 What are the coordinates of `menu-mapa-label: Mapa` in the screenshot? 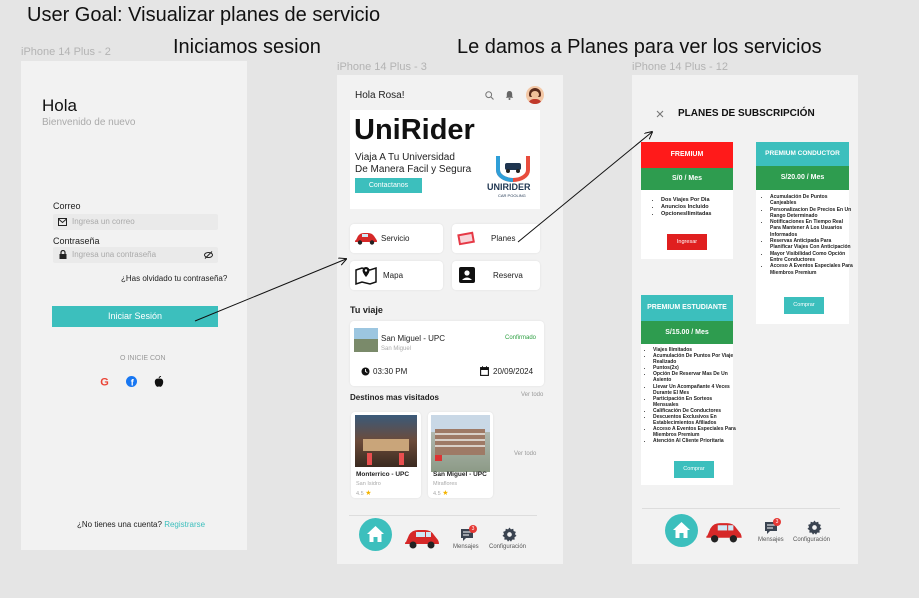 It's located at (393, 275).